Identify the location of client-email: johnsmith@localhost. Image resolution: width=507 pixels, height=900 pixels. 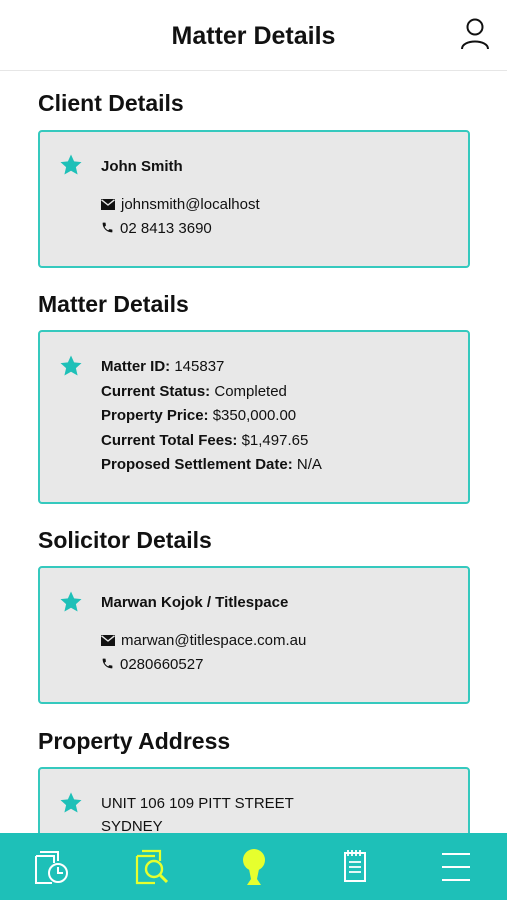
(190, 204).